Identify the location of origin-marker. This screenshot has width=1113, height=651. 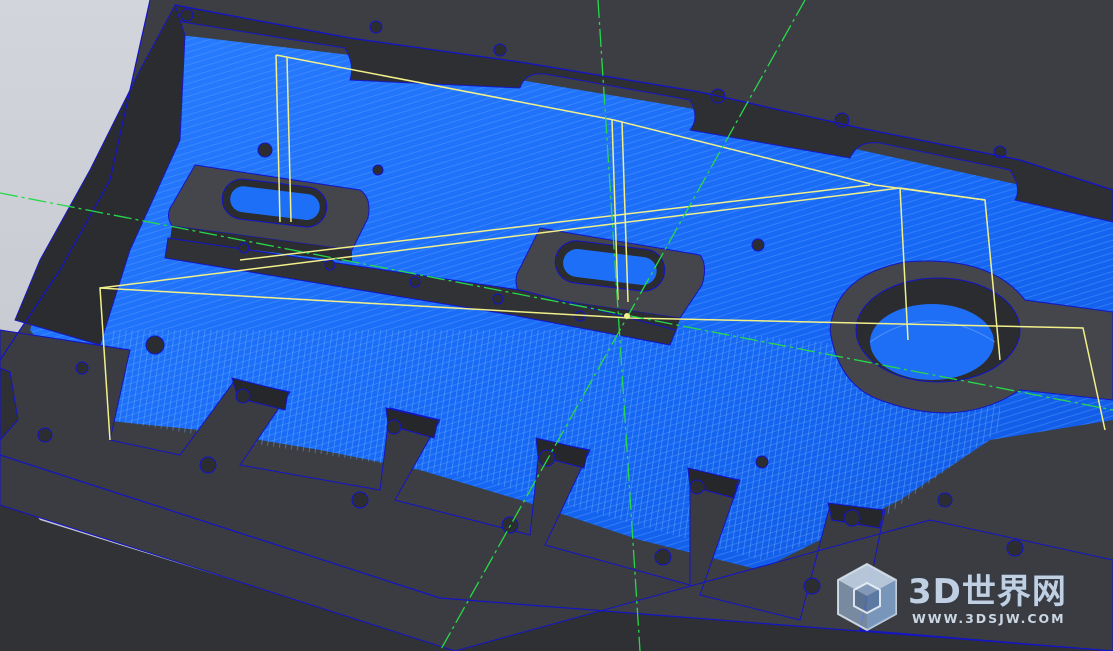
(627, 316).